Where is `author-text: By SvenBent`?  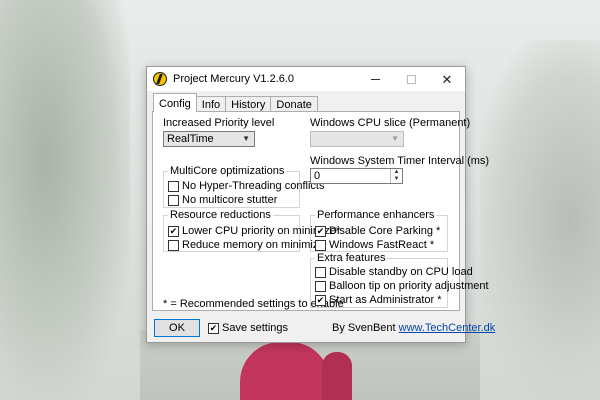
author-text: By SvenBent is located at coordinates (364, 328).